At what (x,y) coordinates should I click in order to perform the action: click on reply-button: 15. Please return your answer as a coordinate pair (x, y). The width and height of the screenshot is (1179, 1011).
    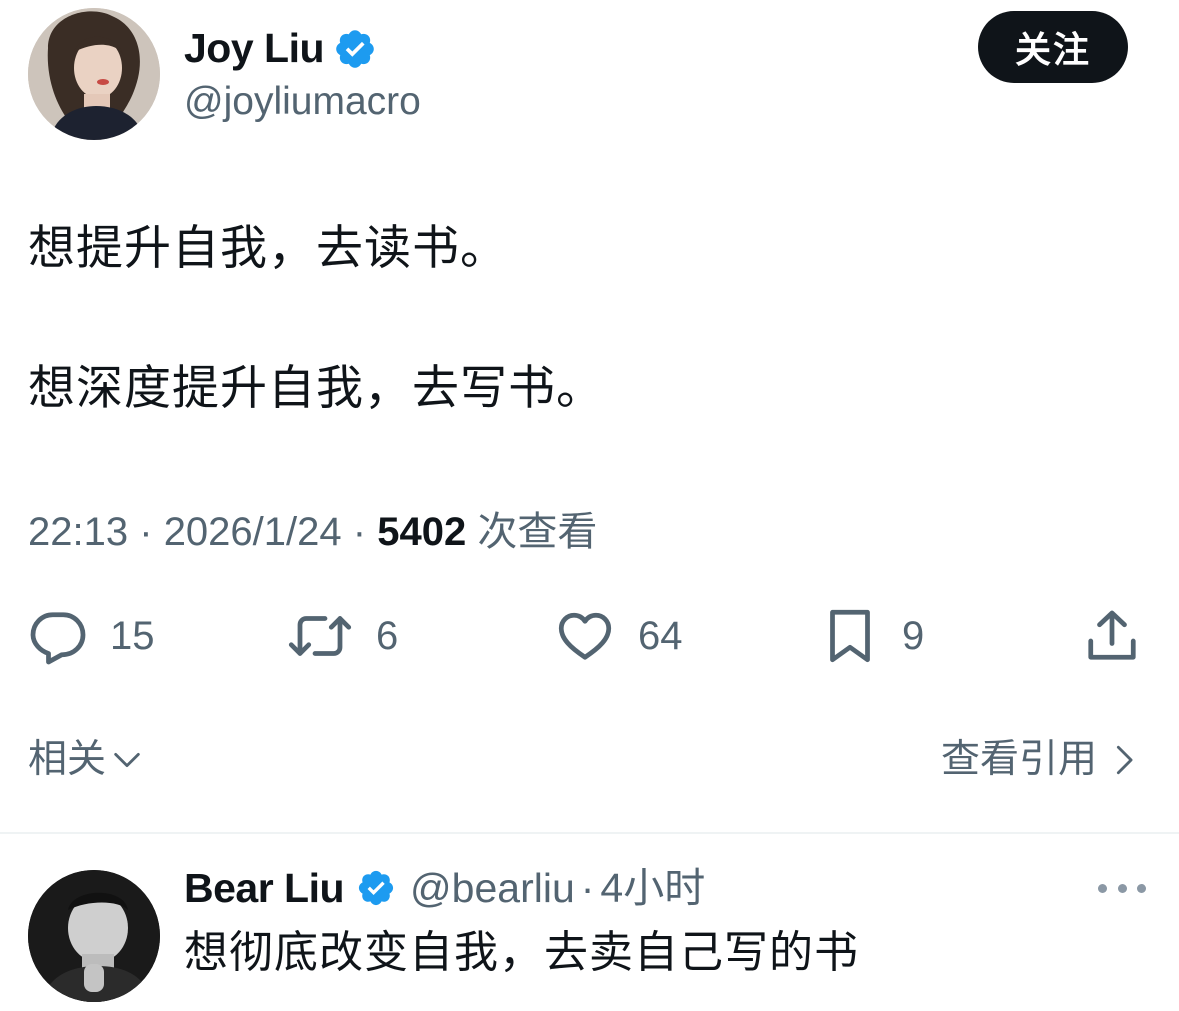
    Looking at the image, I should click on (91, 636).